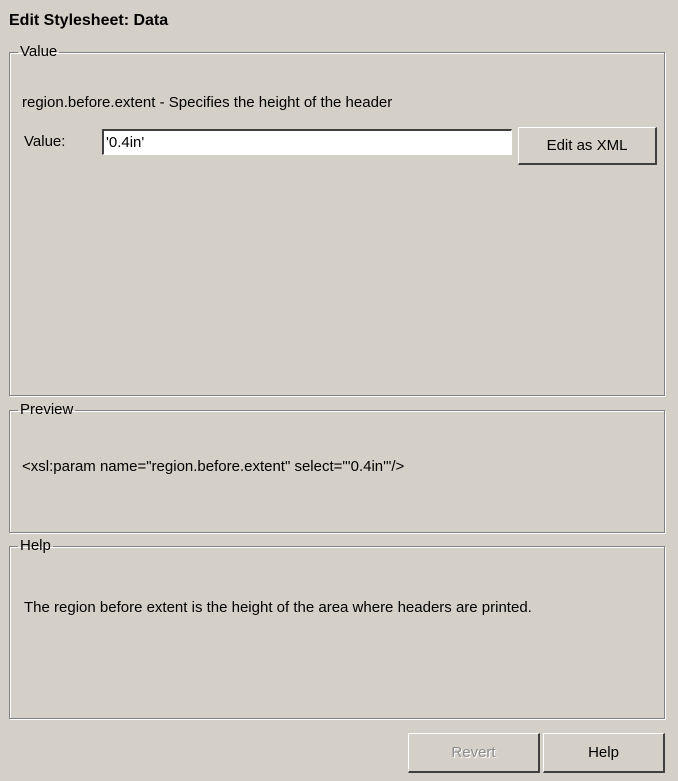 Image resolution: width=678 pixels, height=781 pixels. I want to click on preview-group-legend: Preview, so click(47, 409).